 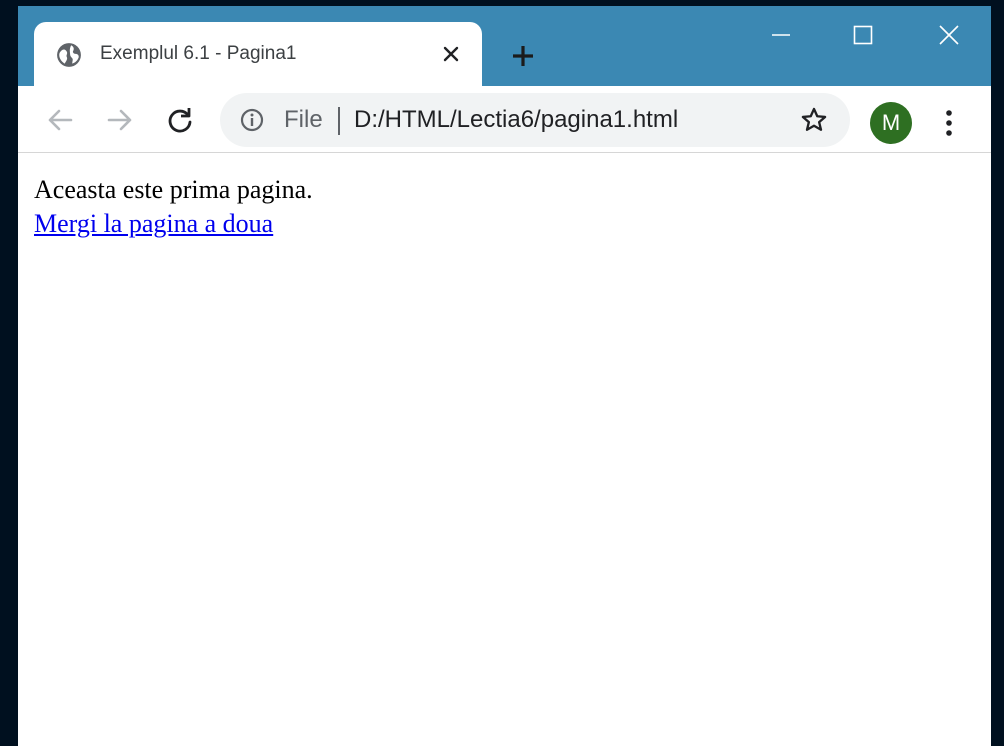 I want to click on forward-arrow-icon, so click(x=119, y=120).